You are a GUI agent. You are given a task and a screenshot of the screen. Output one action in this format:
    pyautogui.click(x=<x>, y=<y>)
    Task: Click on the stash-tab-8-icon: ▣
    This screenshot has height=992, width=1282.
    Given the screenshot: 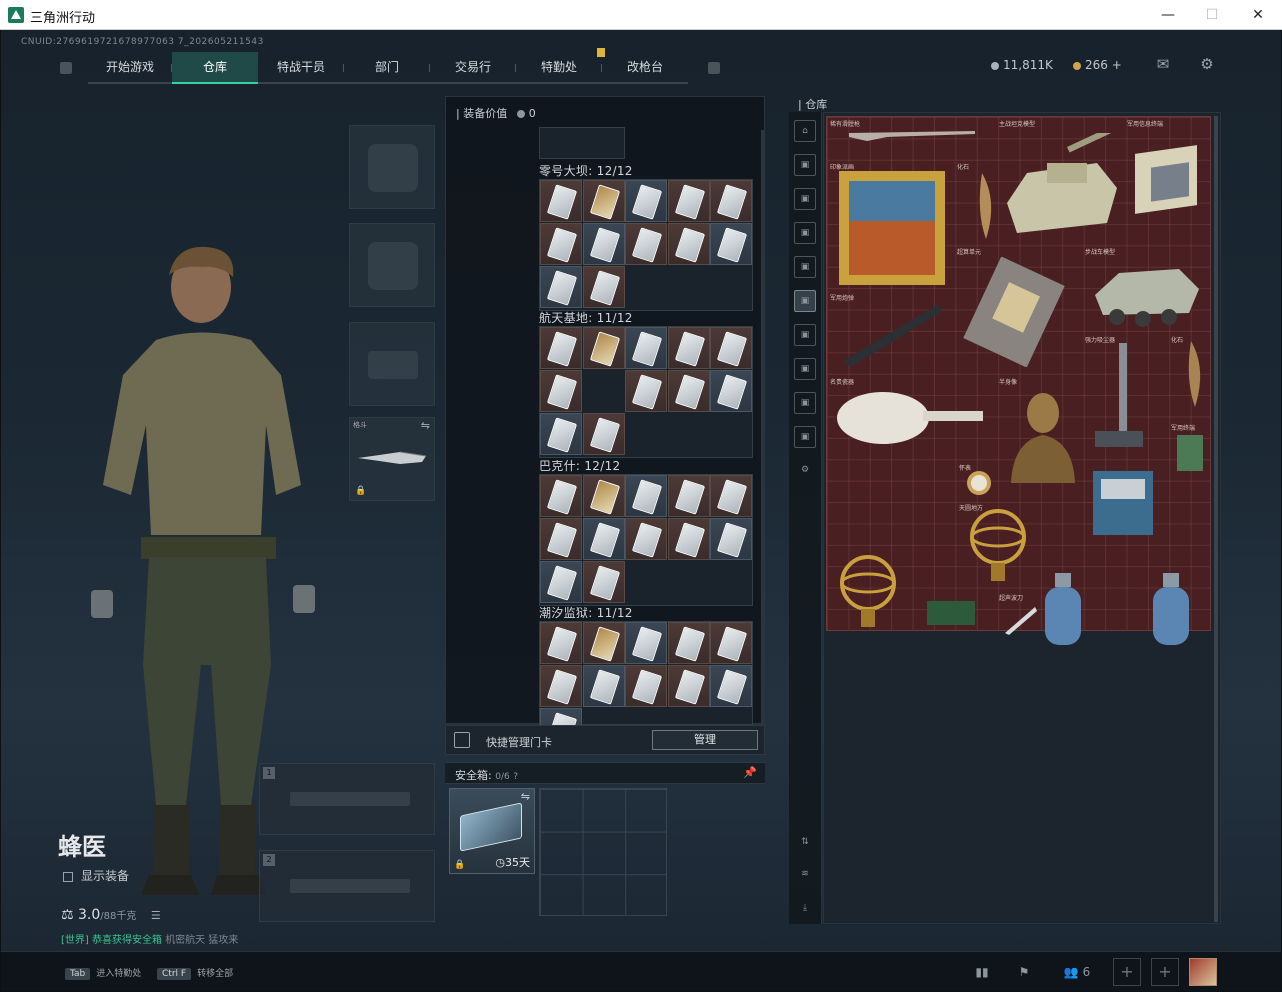 What is the action you would take?
    pyautogui.click(x=805, y=403)
    